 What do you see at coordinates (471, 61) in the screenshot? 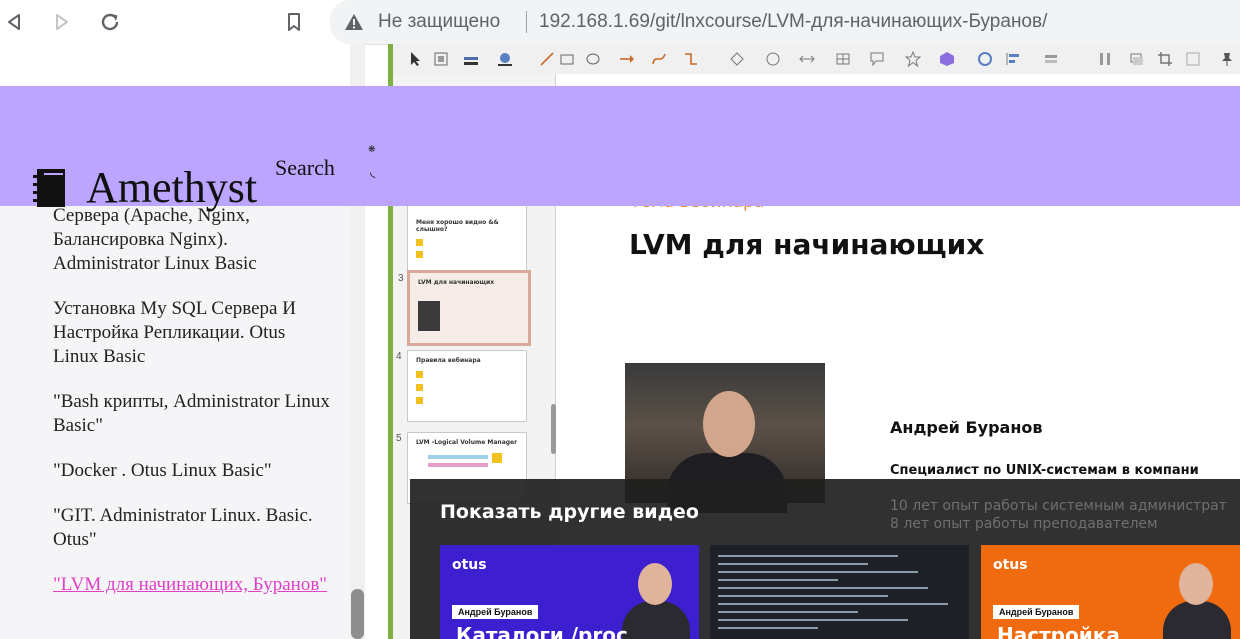
I see `line-color-icon` at bounding box center [471, 61].